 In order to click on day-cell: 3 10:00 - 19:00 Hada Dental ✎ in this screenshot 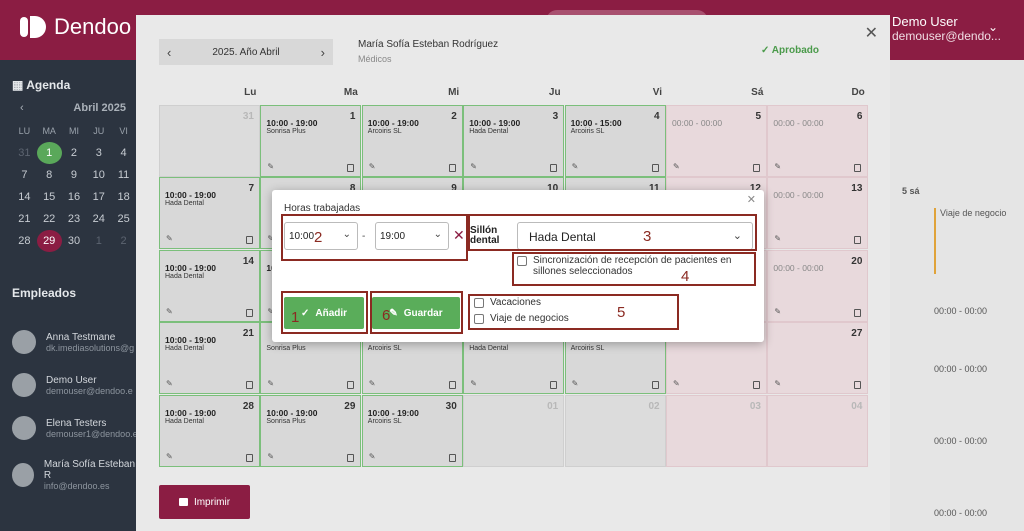, I will do `click(514, 141)`.